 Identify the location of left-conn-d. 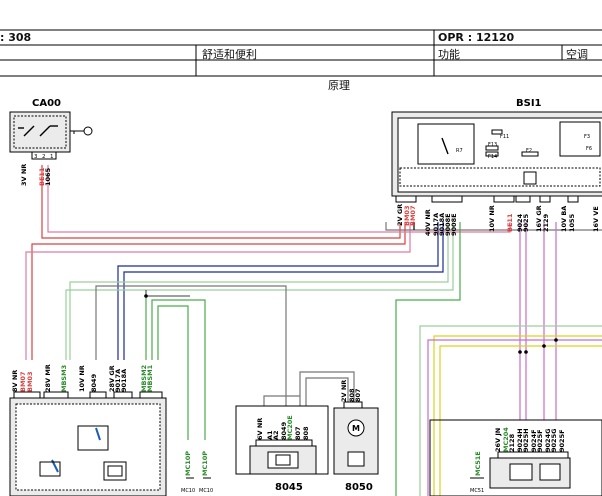
(123, 395).